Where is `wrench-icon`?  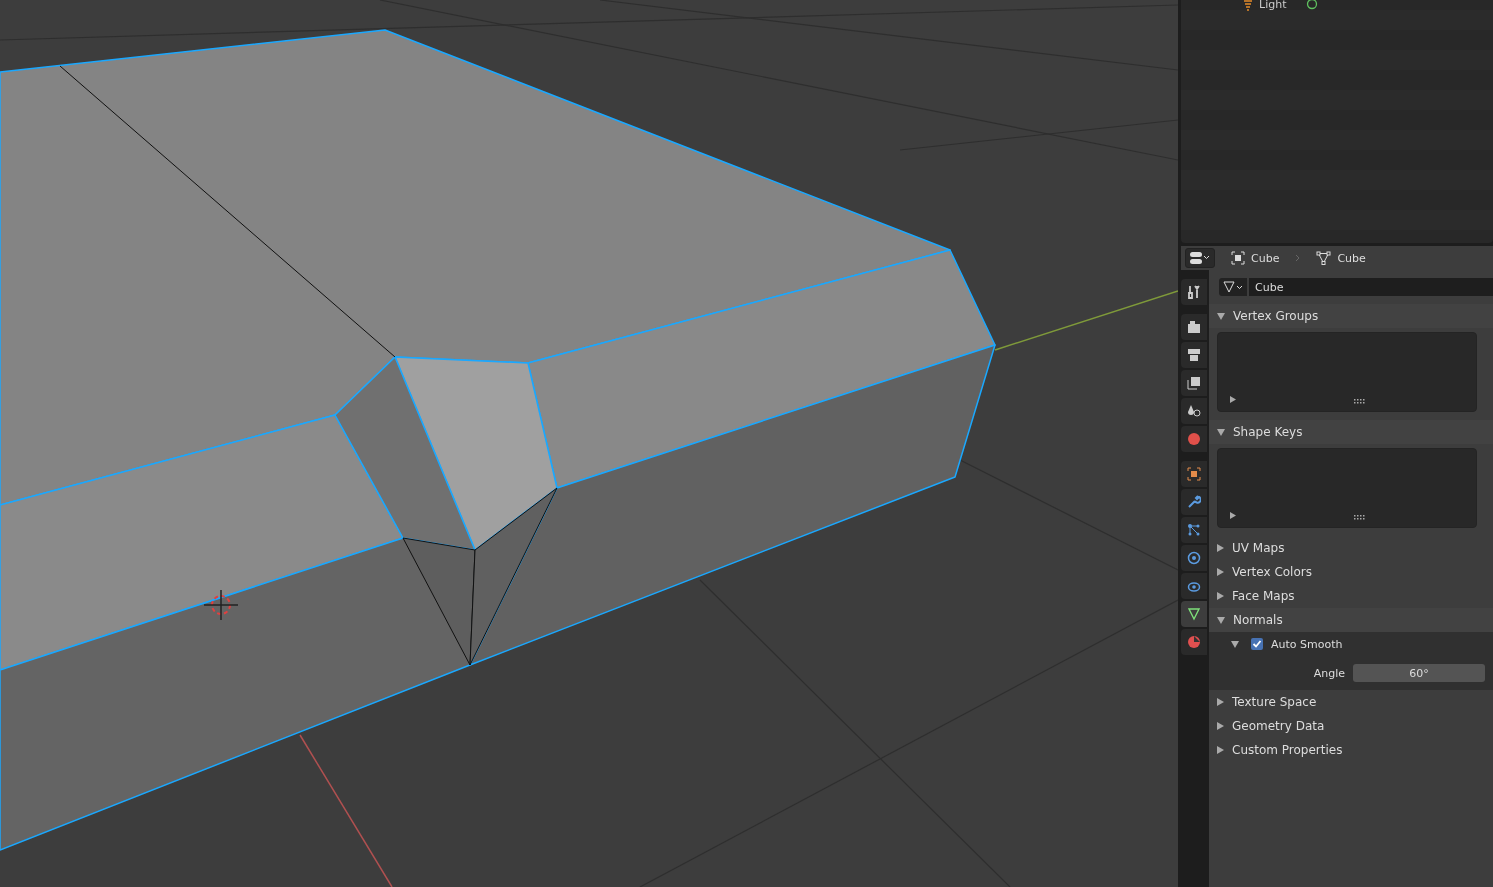
wrench-icon is located at coordinates (1194, 502).